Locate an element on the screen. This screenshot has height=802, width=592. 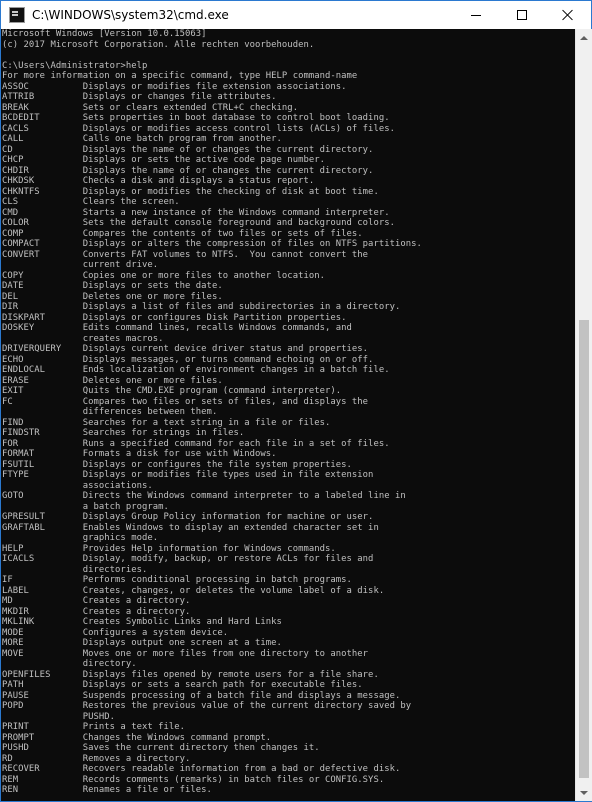
console-line: MKDIR Creates a directory. is located at coordinates (96, 611).